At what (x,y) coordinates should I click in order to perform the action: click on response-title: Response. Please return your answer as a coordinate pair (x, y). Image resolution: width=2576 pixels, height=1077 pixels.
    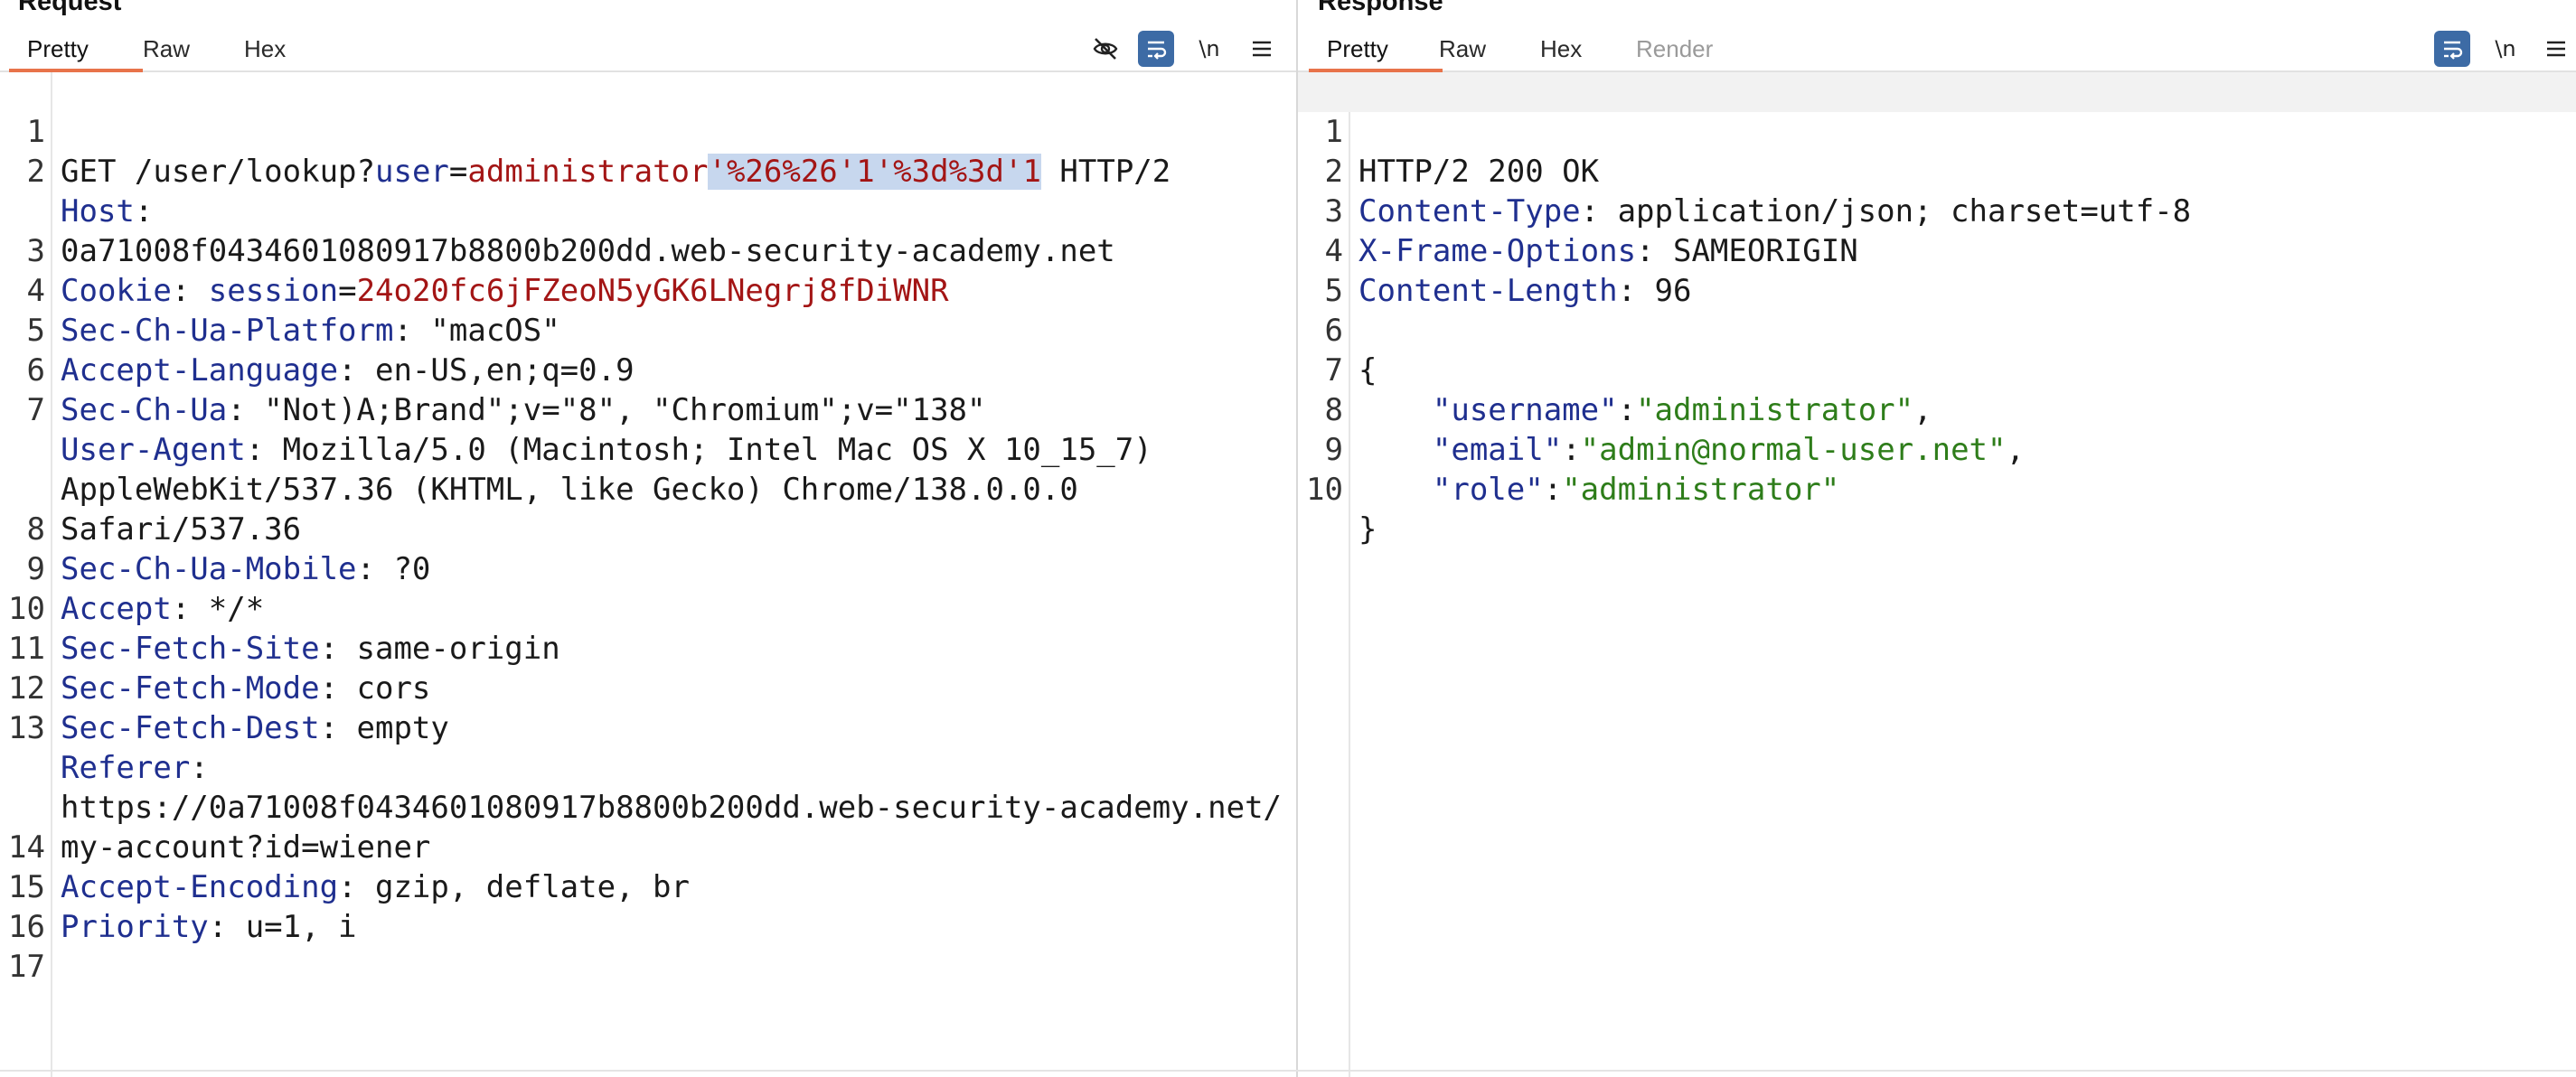
    Looking at the image, I should click on (1381, 8).